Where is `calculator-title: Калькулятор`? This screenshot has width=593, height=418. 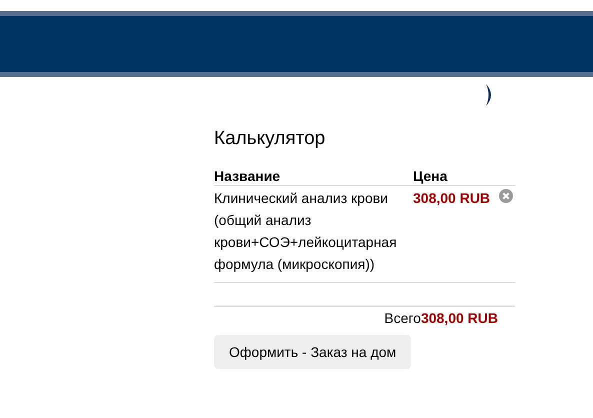
calculator-title: Калькулятор is located at coordinates (270, 139).